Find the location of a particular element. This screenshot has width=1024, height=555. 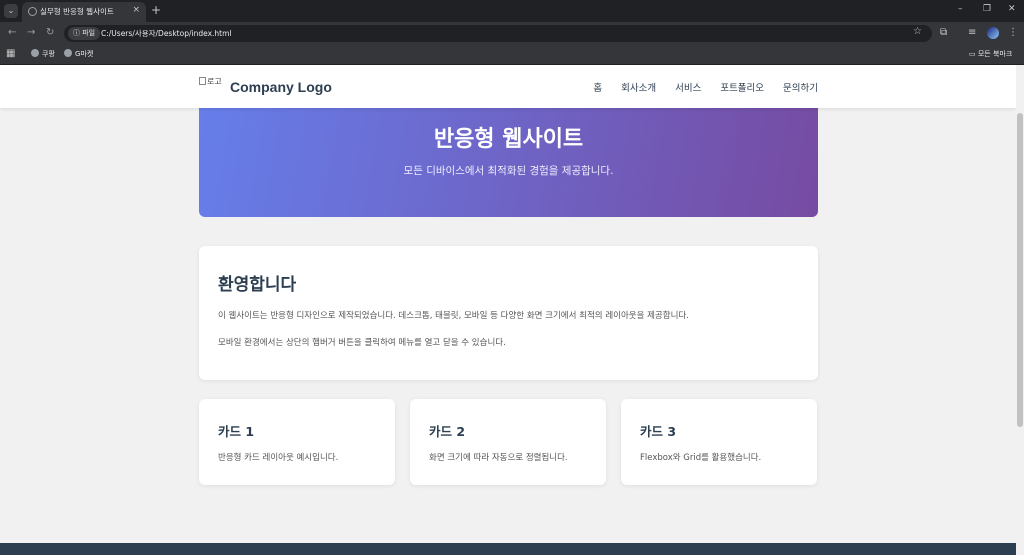

card: 카드 1 반응형 카드 레이아웃 예시입니다. is located at coordinates (297, 442).